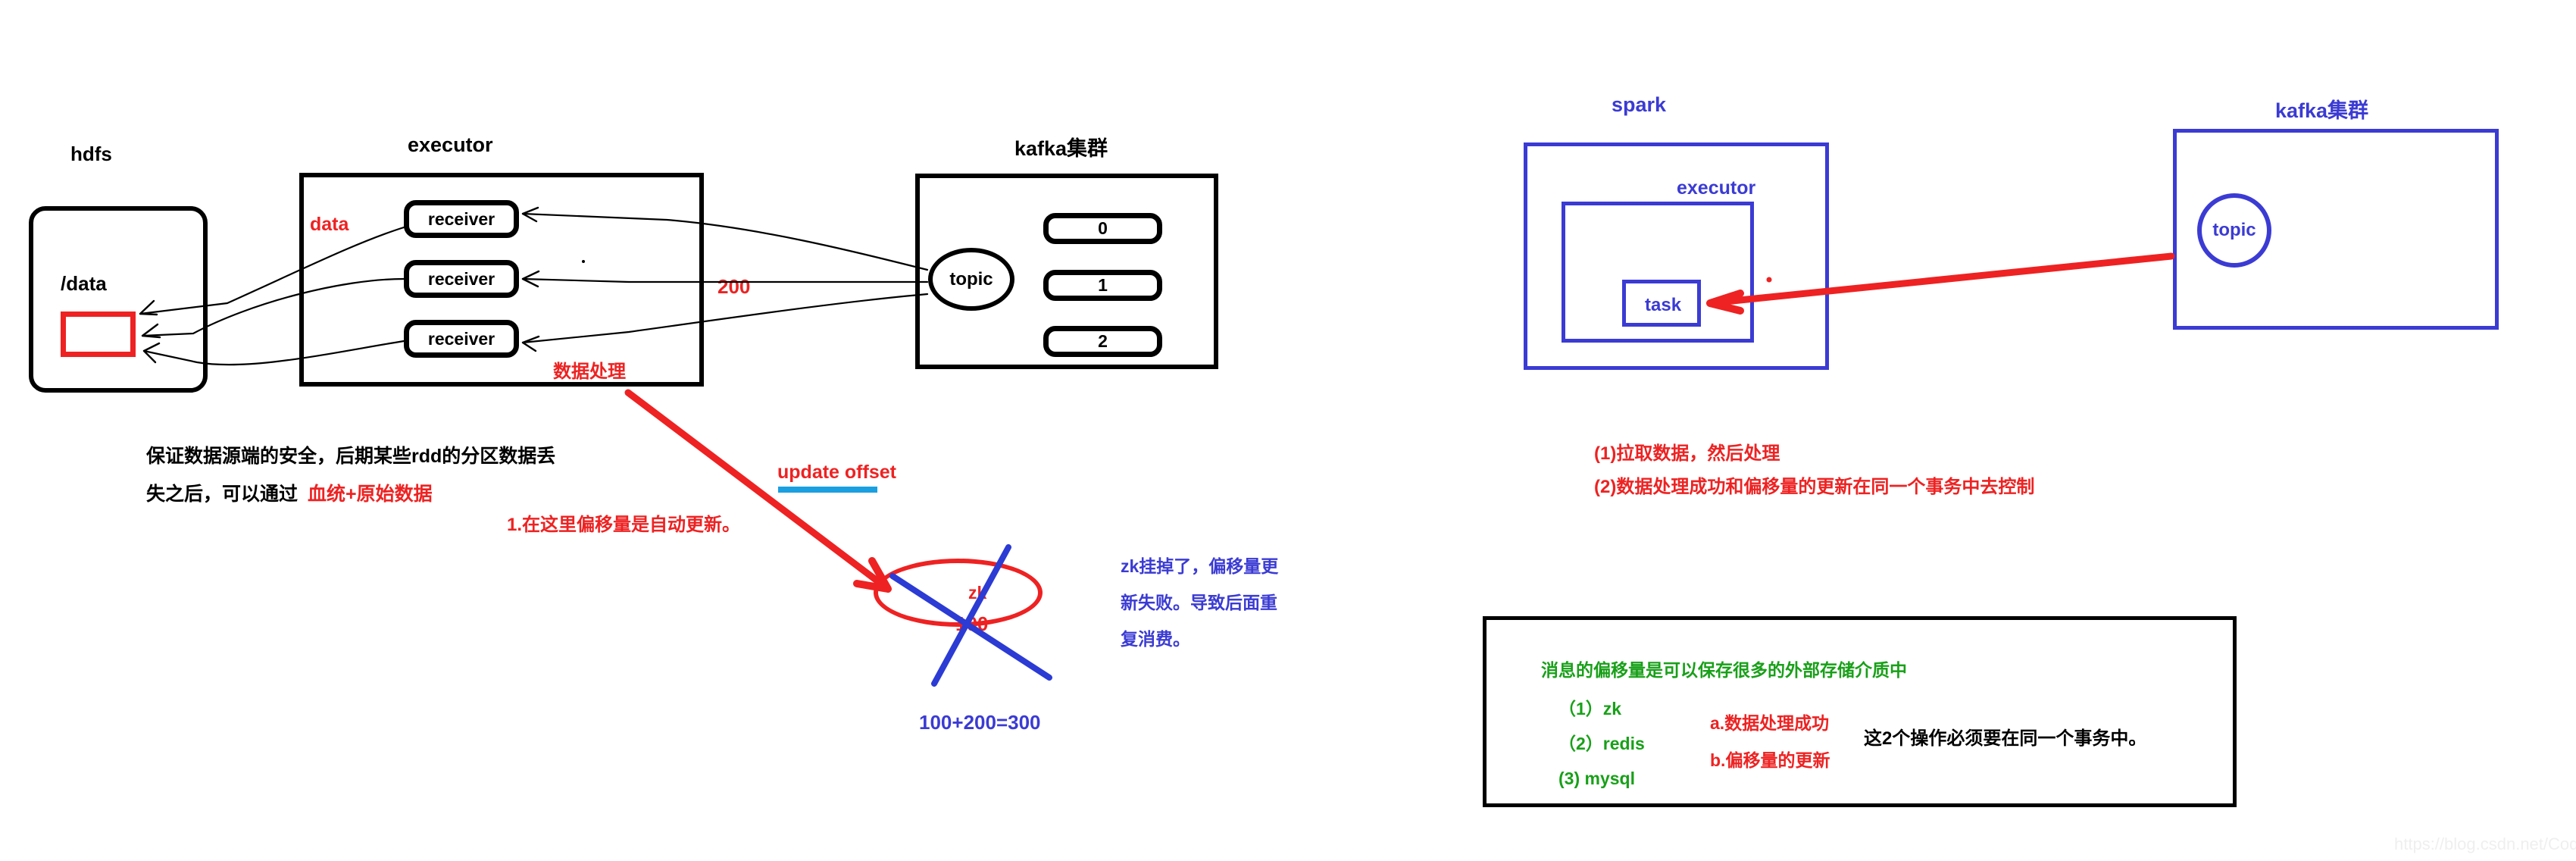  I want to click on partition-box-2: 2, so click(1102, 342).